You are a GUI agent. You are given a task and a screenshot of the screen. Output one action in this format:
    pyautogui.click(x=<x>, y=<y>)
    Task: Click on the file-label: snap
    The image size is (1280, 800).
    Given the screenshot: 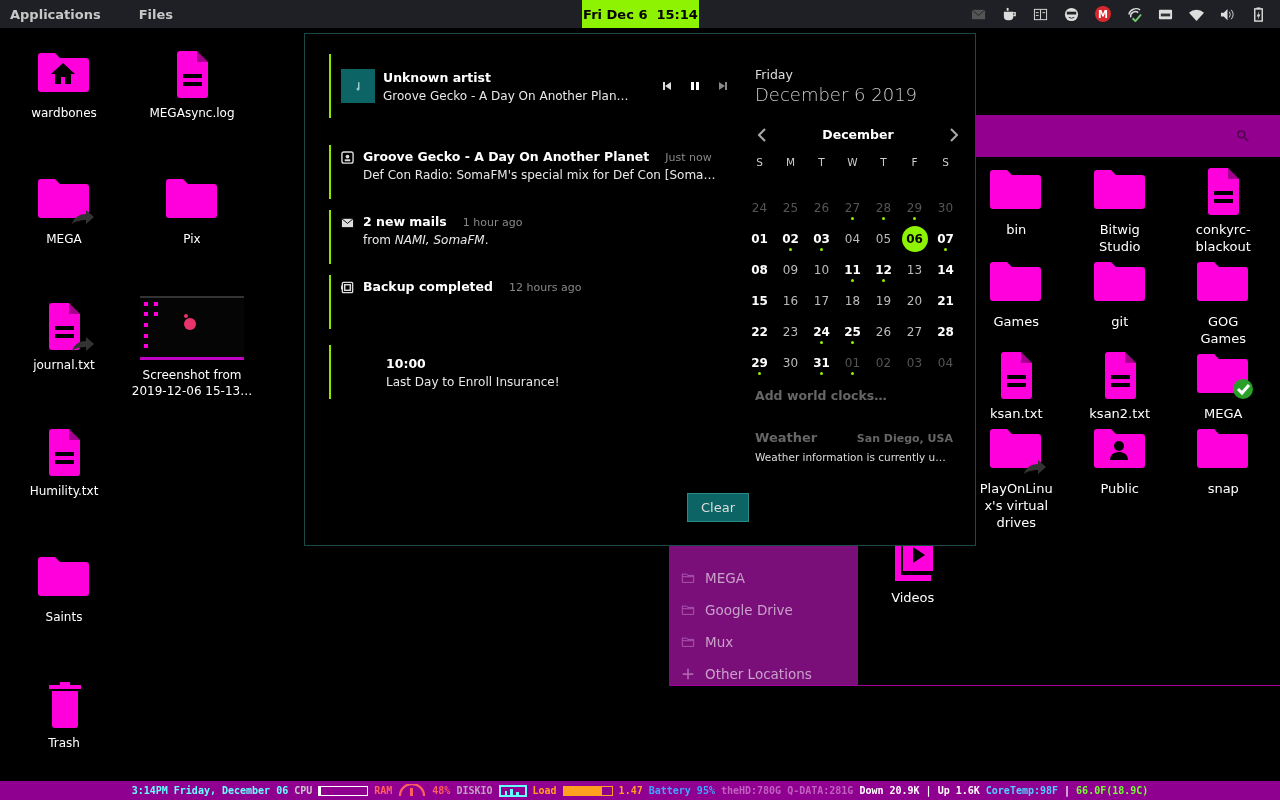 What is the action you would take?
    pyautogui.click(x=1223, y=488)
    